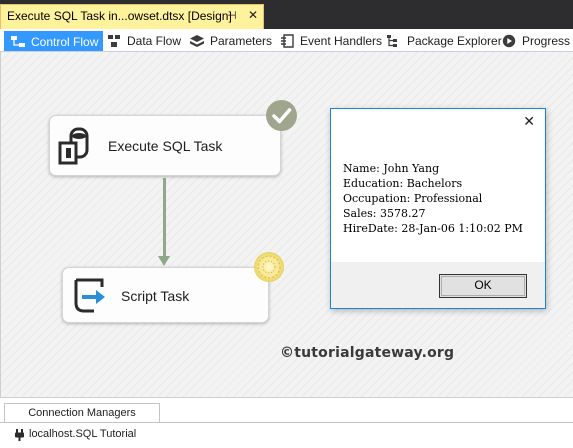 This screenshot has width=573, height=448. I want to click on parameters-icon, so click(197, 41).